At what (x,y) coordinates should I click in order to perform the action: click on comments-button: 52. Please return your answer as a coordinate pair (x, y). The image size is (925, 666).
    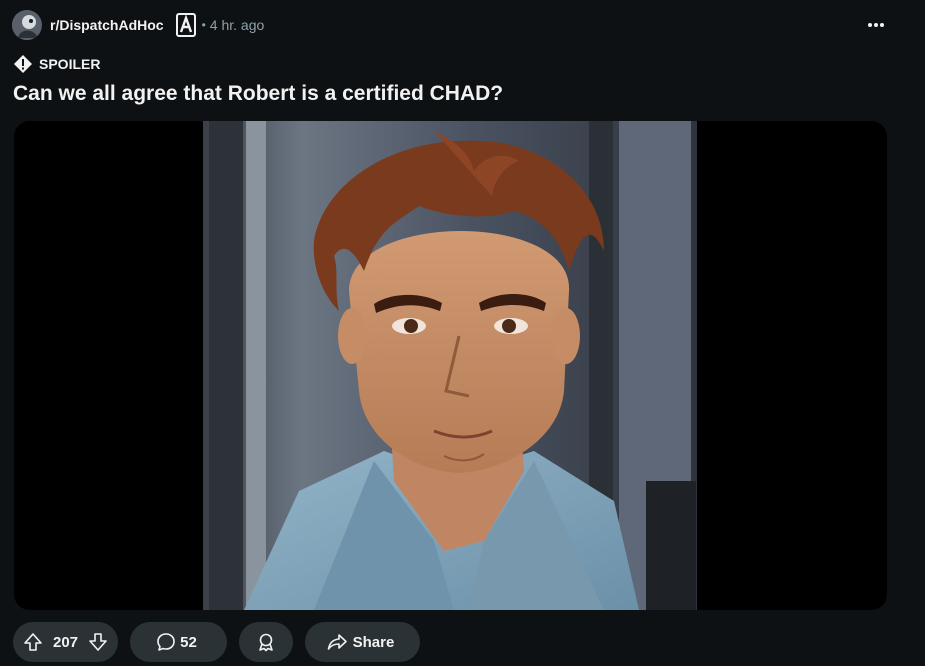
    Looking at the image, I should click on (178, 642).